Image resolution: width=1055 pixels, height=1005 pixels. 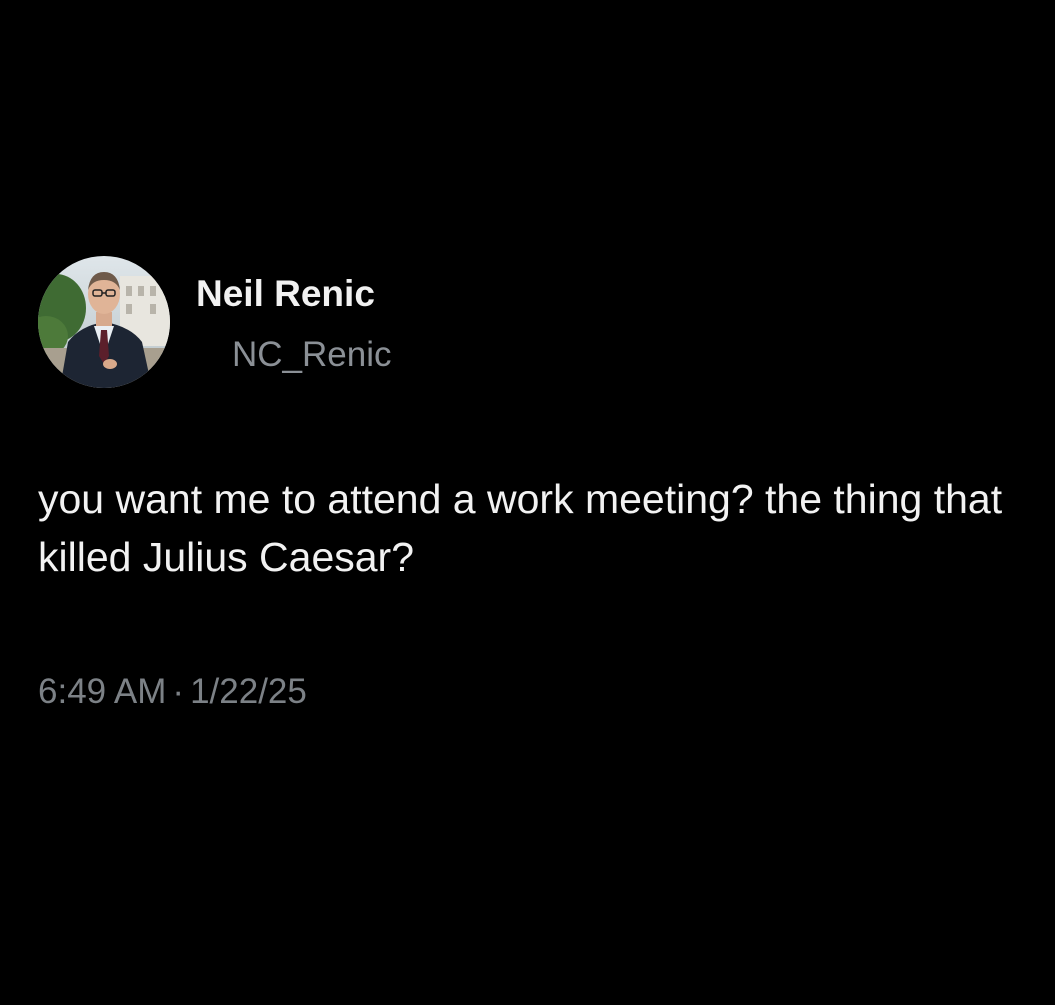 I want to click on tweet-time: 6:49 AM, so click(x=102, y=691).